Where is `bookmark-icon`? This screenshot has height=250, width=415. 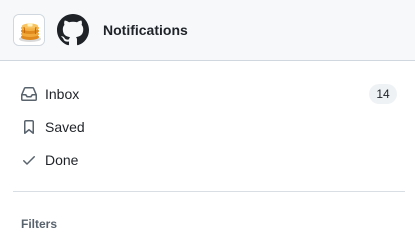 bookmark-icon is located at coordinates (29, 127).